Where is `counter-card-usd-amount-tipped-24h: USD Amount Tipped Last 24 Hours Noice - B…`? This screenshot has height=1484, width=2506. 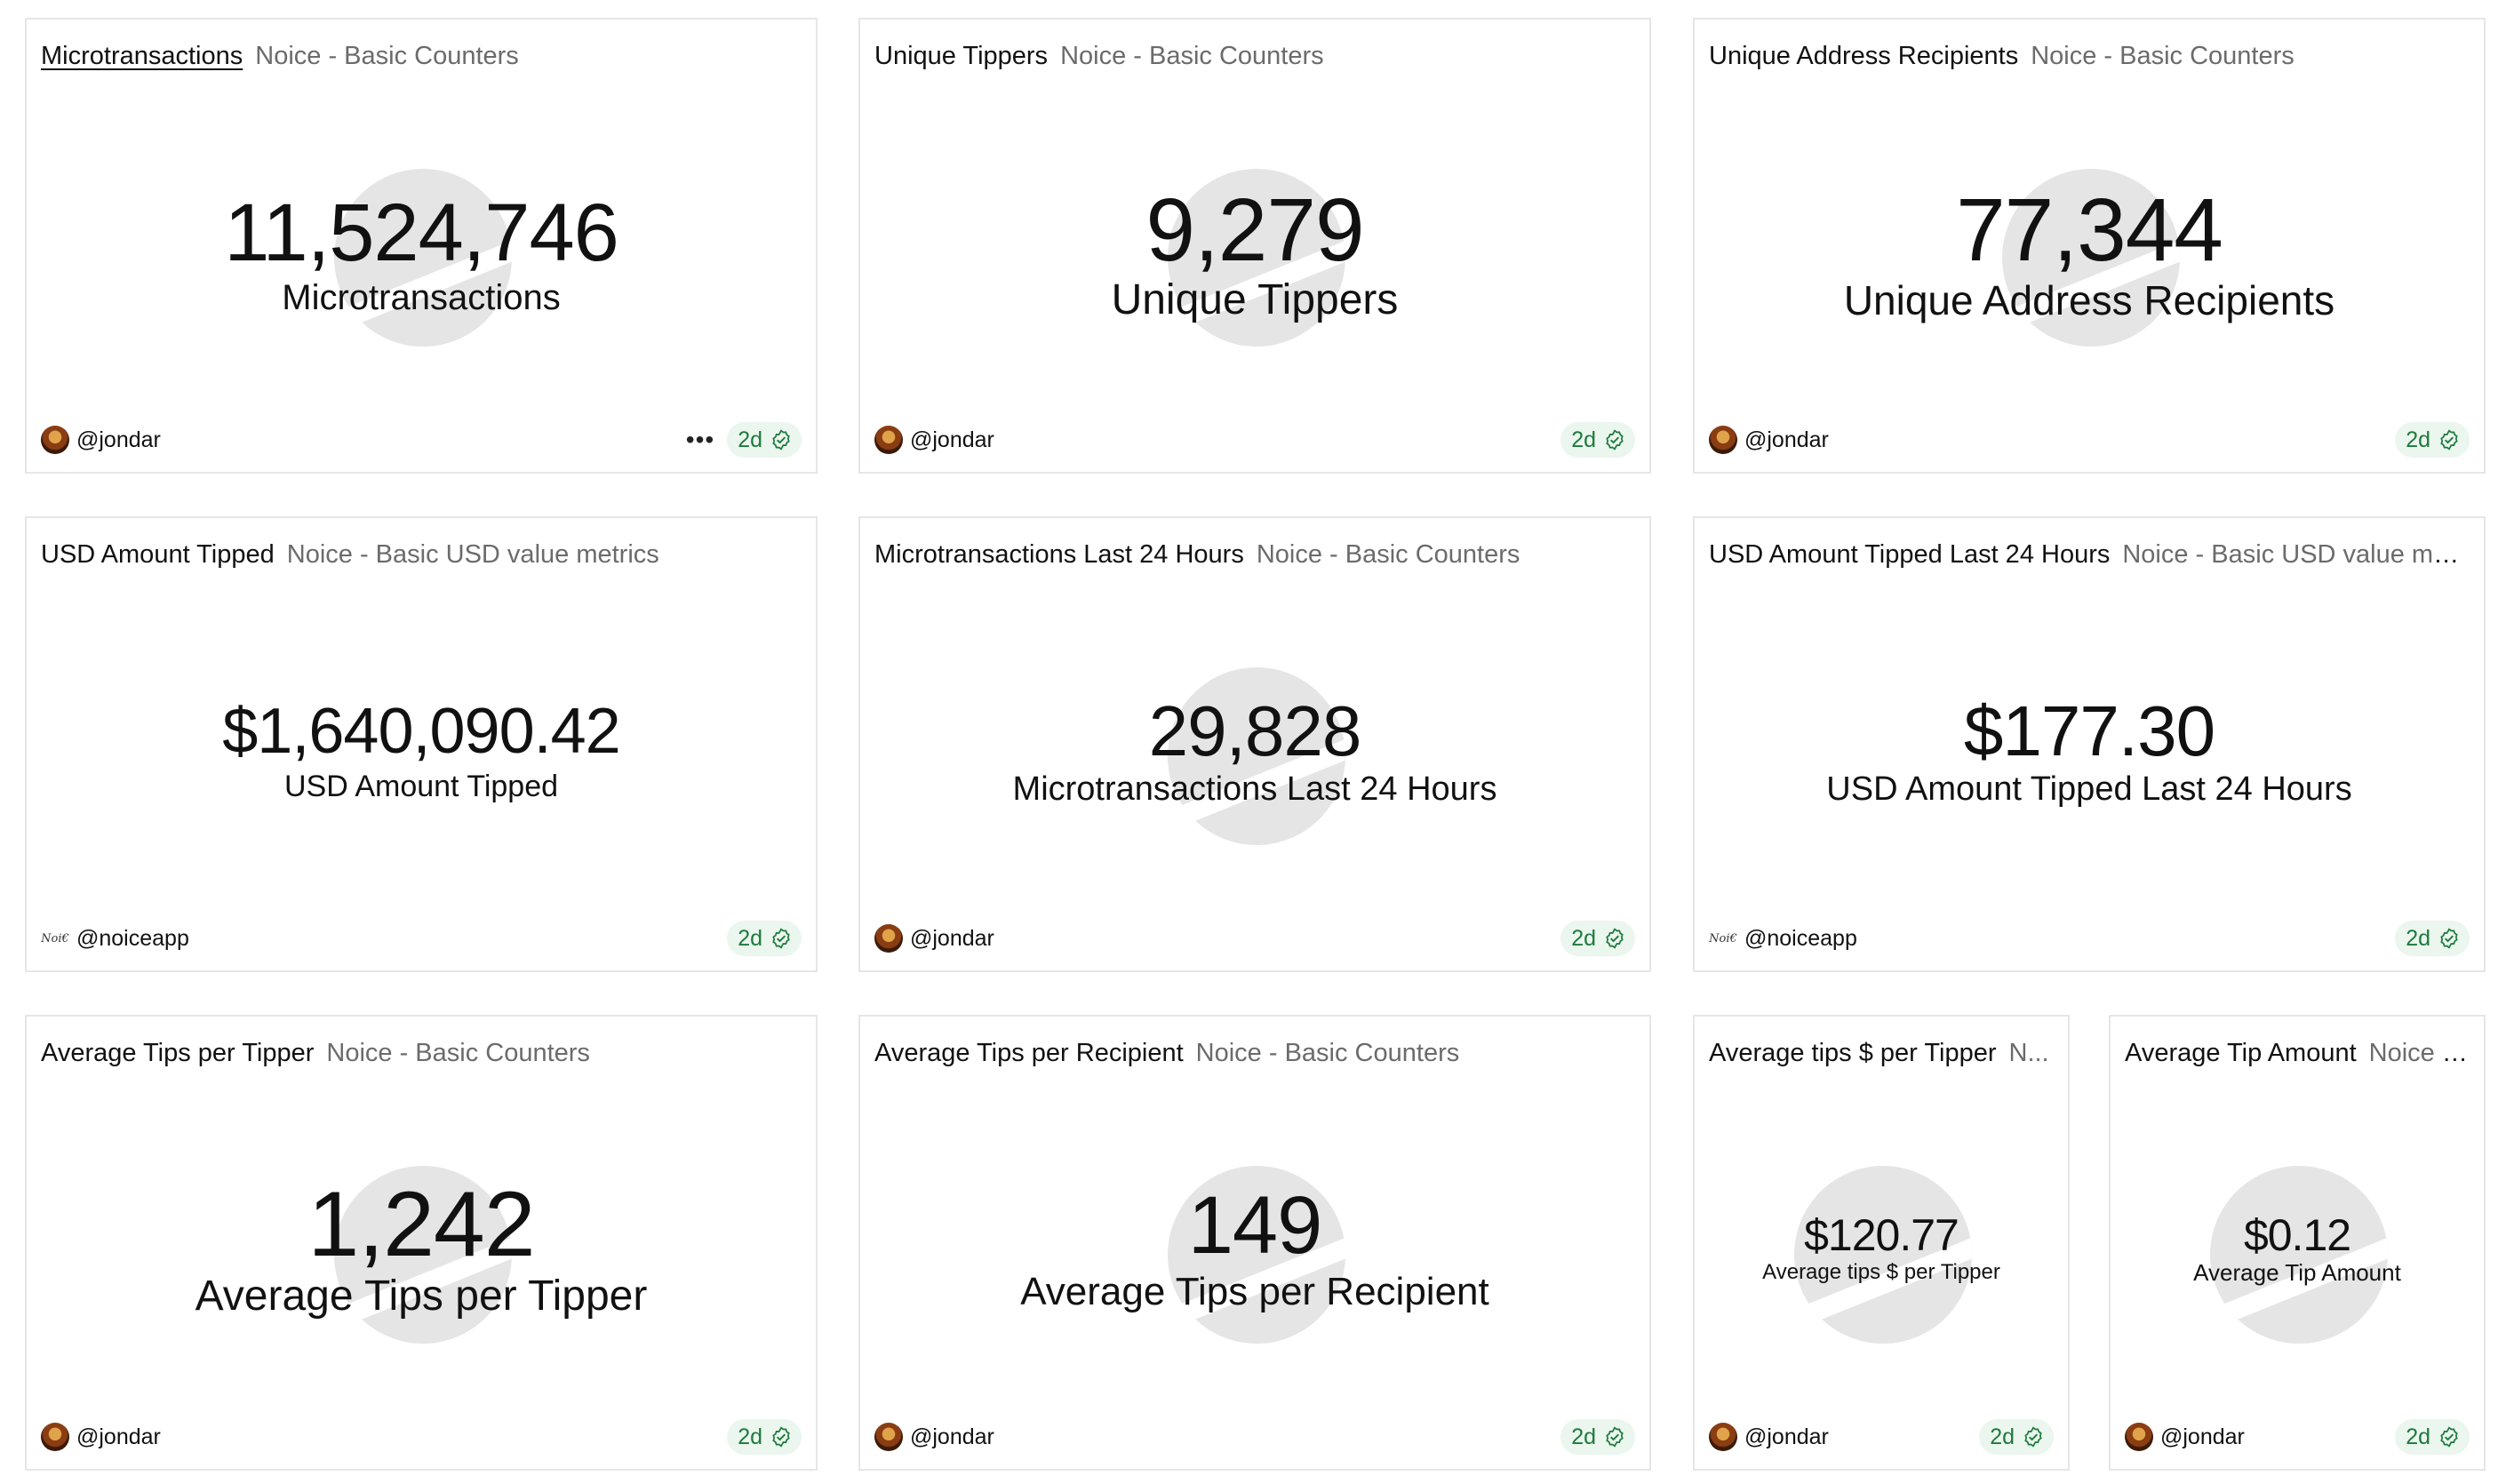
counter-card-usd-amount-tipped-24h: USD Amount Tipped Last 24 Hours Noice - B… is located at coordinates (2089, 744).